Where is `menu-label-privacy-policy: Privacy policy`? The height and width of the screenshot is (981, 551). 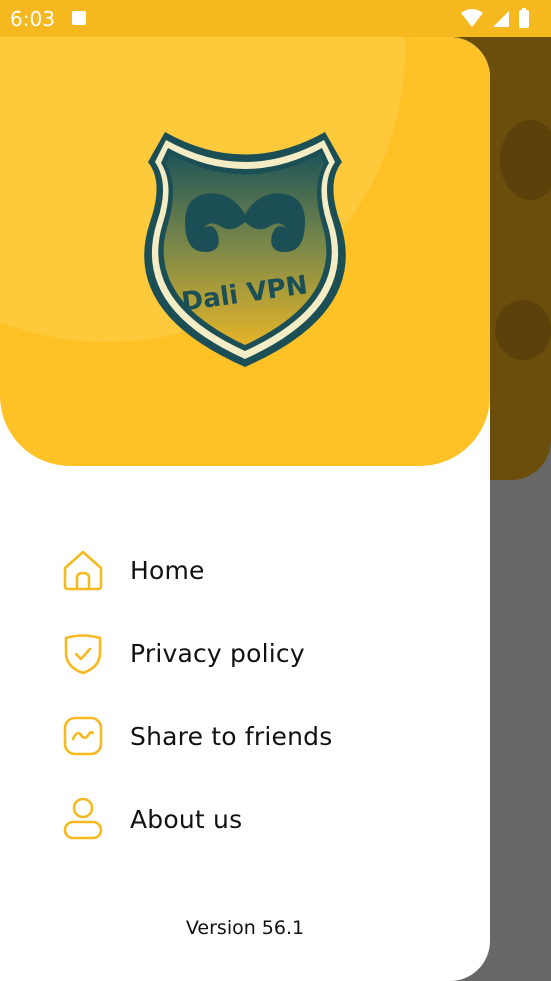 menu-label-privacy-policy: Privacy policy is located at coordinates (217, 653).